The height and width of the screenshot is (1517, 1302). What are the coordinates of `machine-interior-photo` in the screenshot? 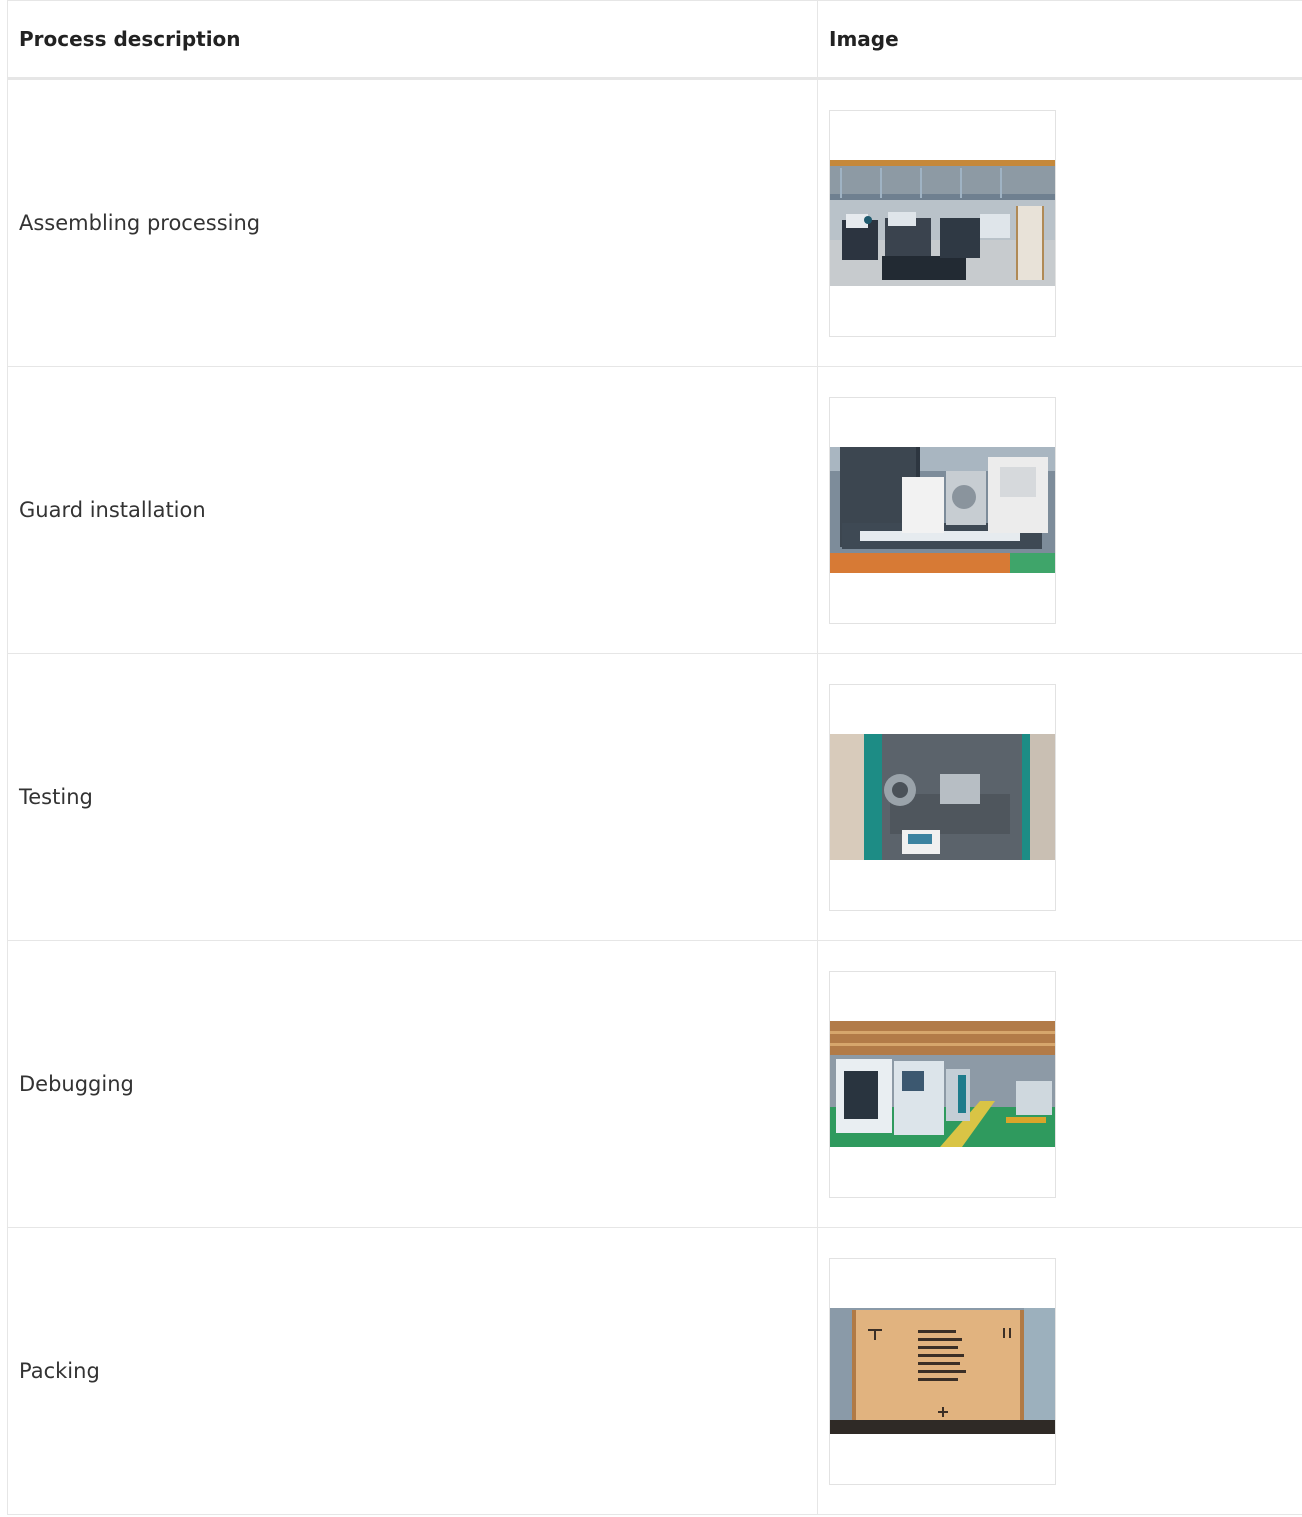 It's located at (942, 797).